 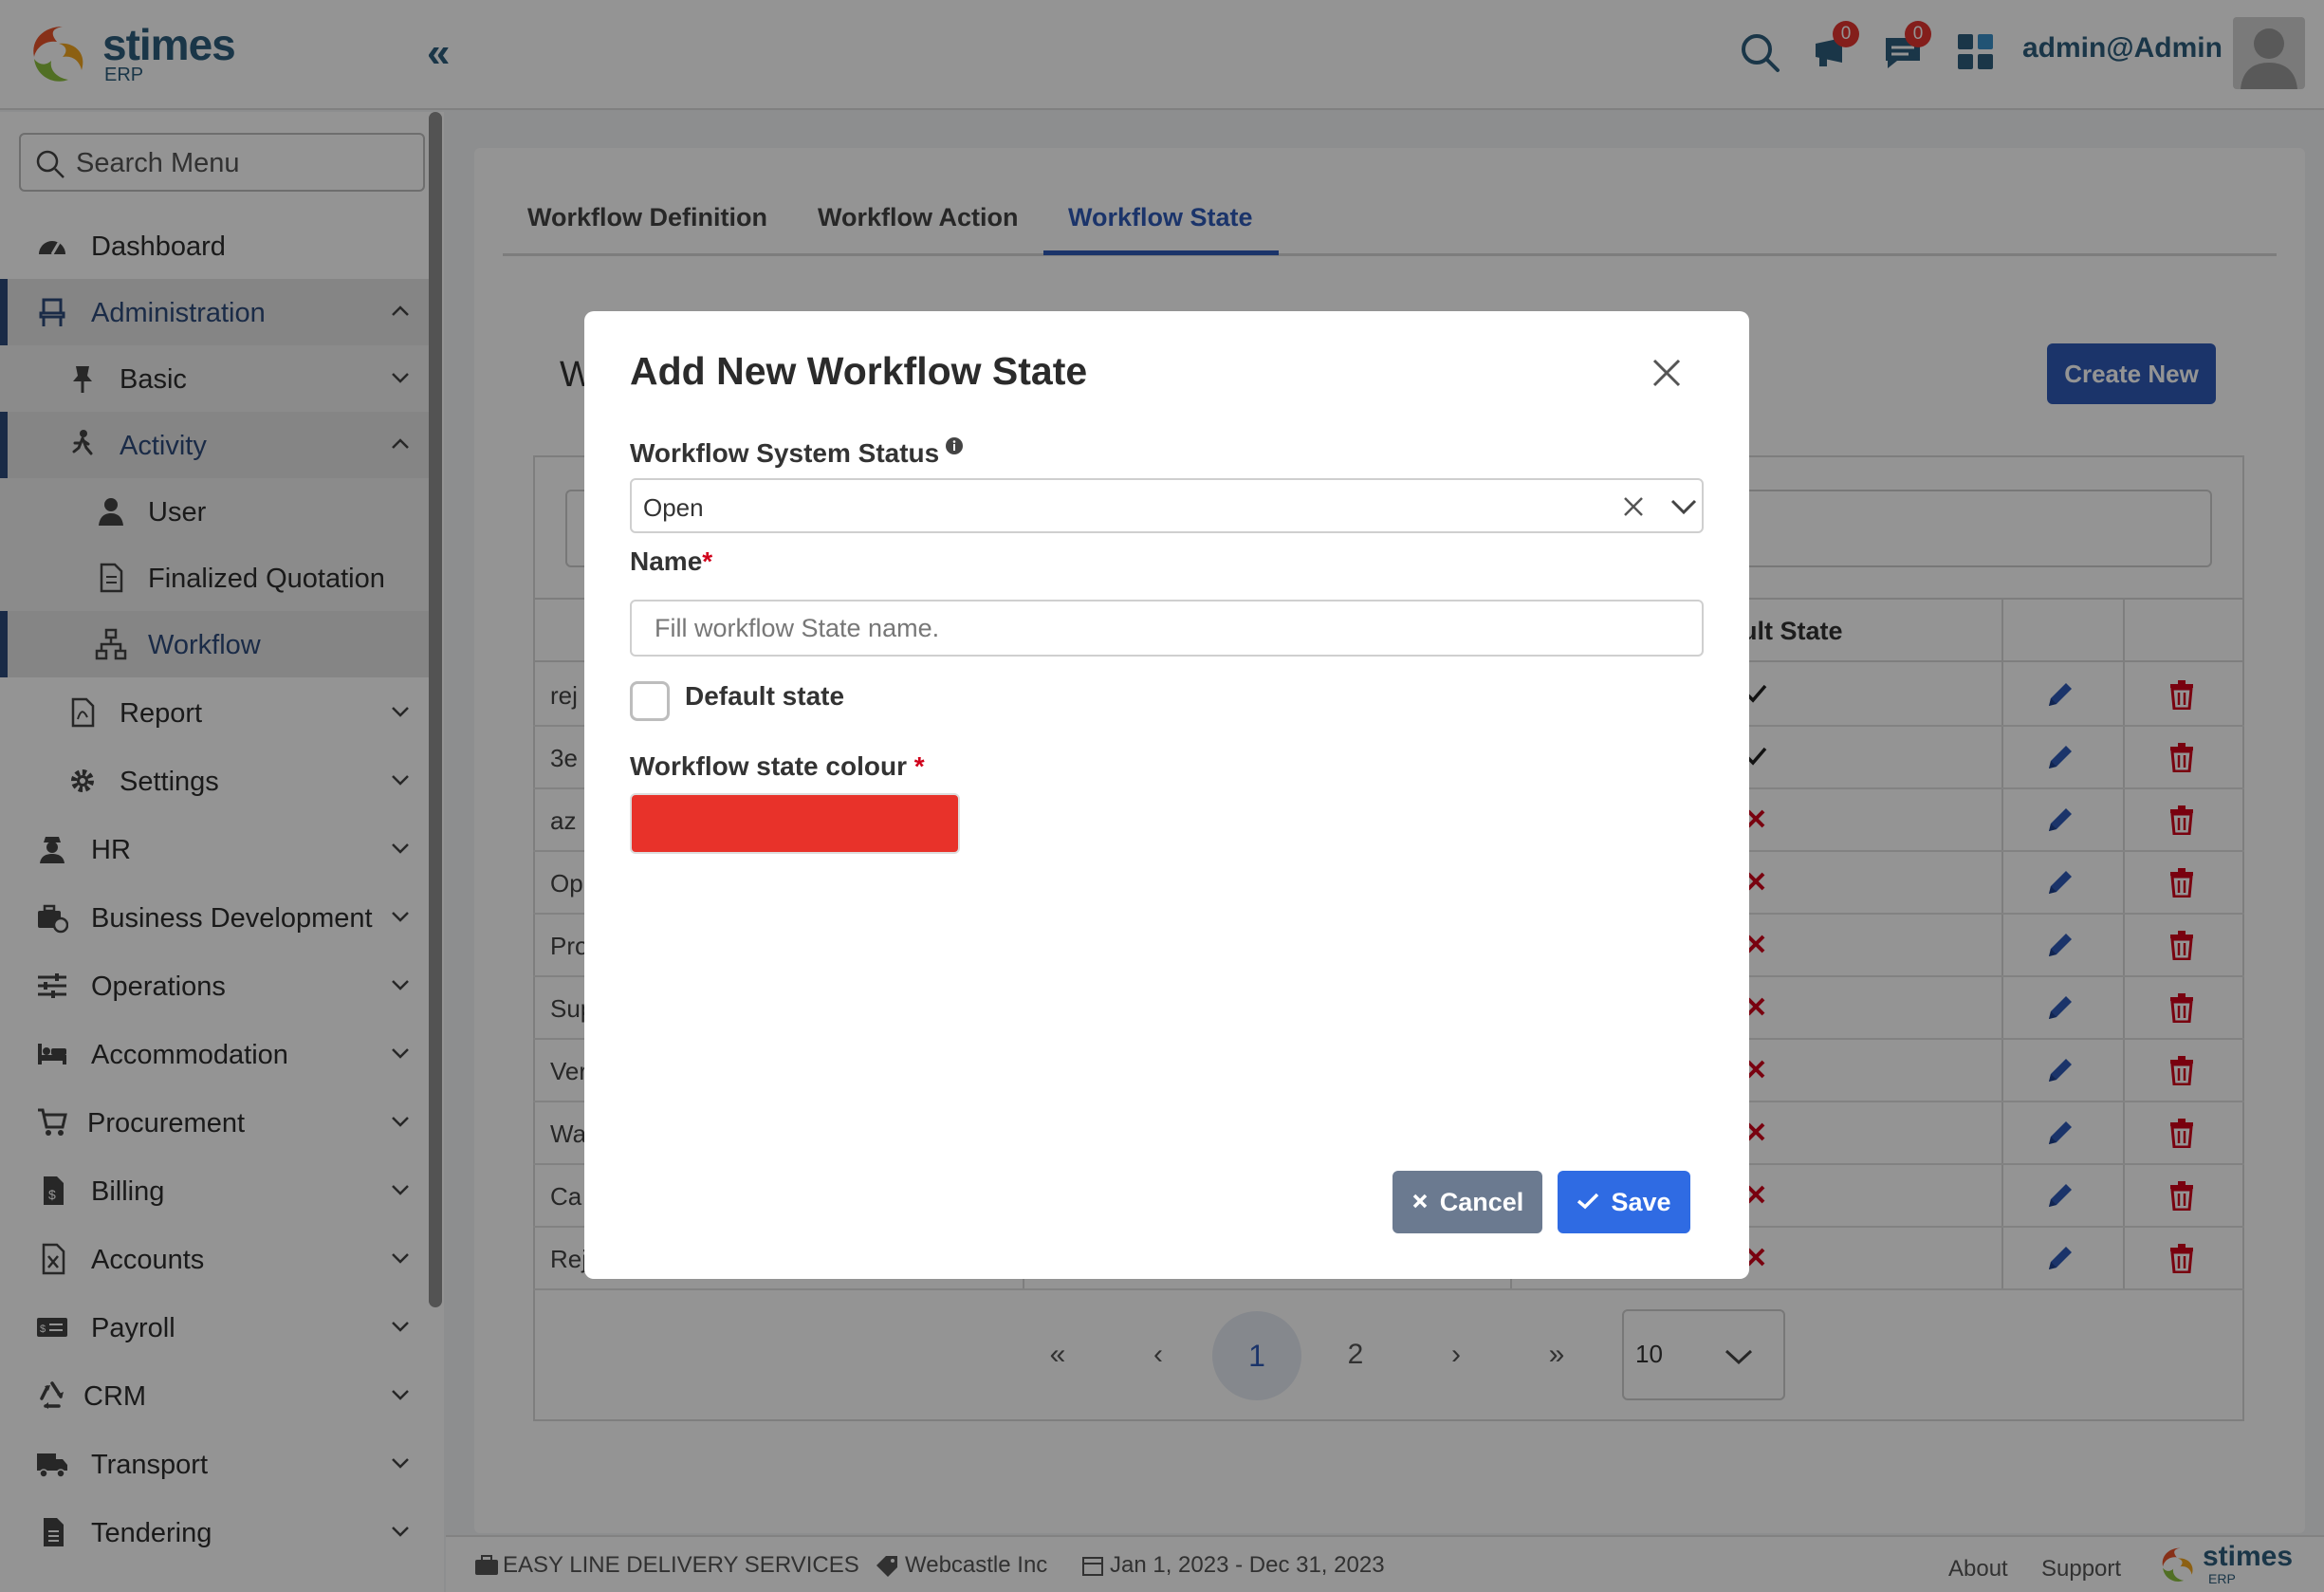 What do you see at coordinates (650, 701) in the screenshot?
I see `default-state-checkbox` at bounding box center [650, 701].